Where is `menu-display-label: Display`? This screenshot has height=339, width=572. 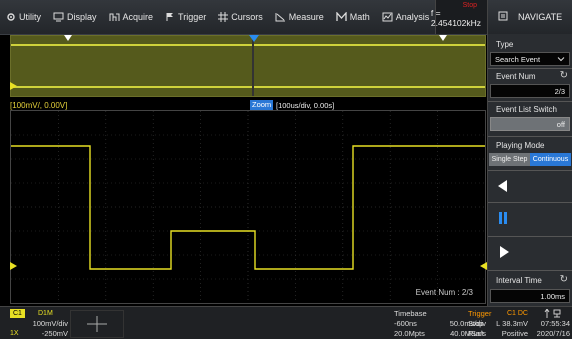
menu-display-label: Display is located at coordinates (82, 17).